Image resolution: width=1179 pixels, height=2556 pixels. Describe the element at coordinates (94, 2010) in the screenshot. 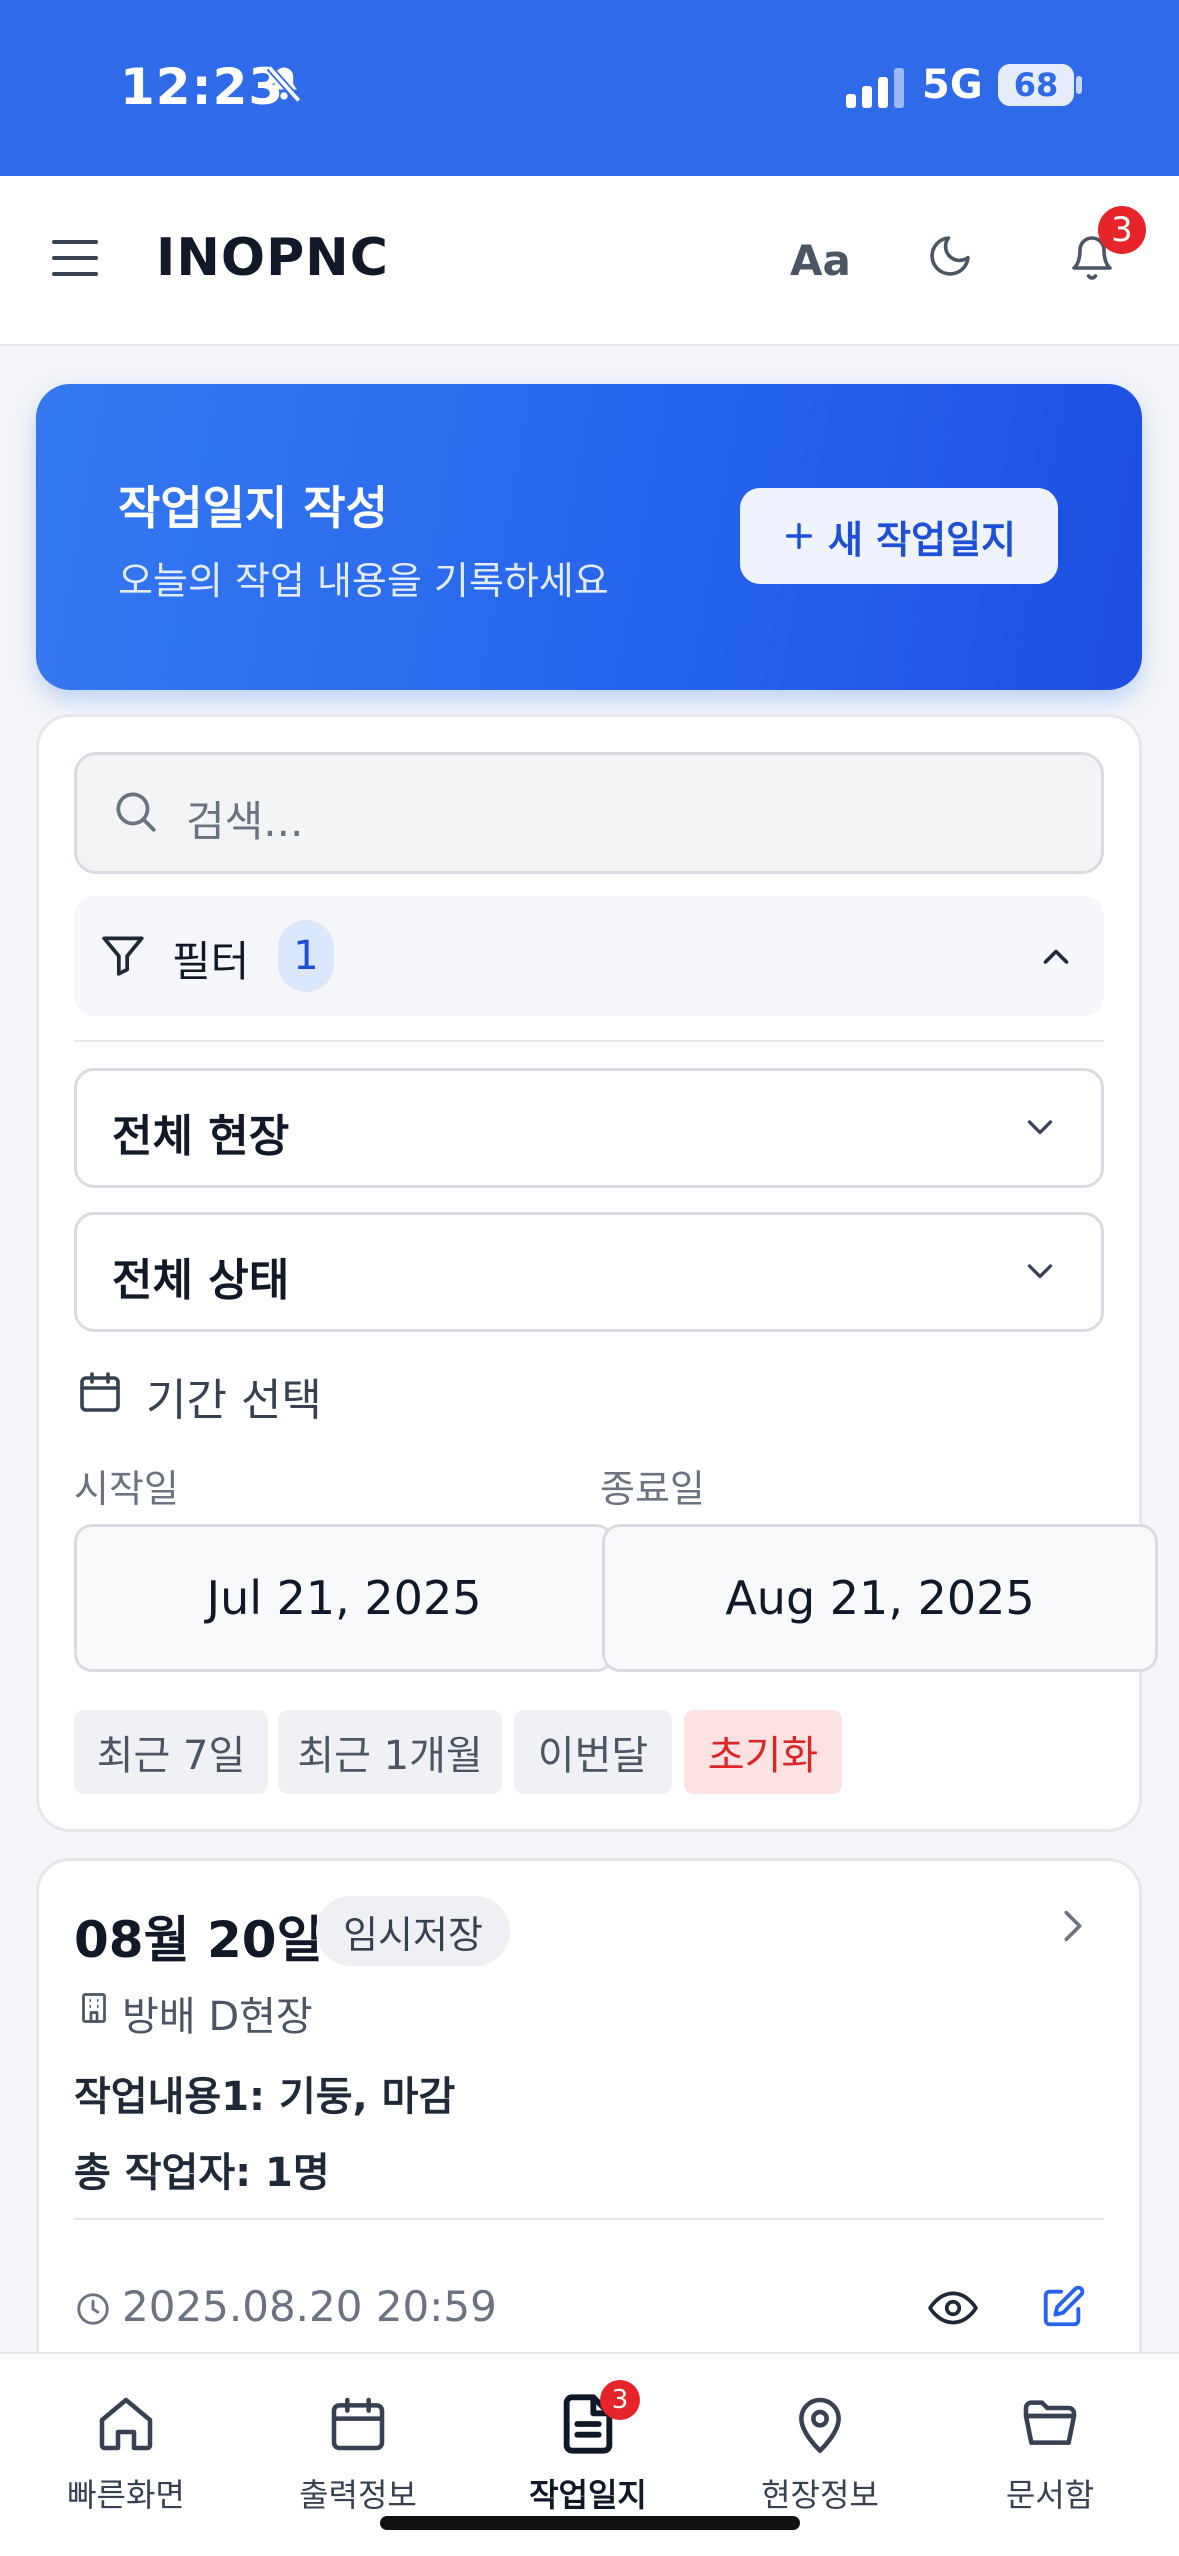

I see `building-icon` at that location.